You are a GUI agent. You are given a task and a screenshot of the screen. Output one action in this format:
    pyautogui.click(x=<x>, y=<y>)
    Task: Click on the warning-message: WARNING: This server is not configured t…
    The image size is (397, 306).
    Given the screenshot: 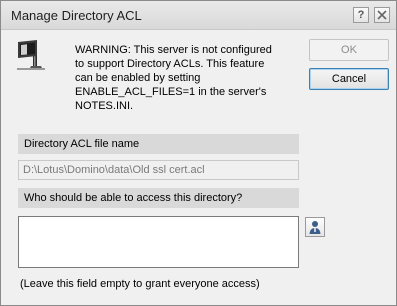 What is the action you would take?
    pyautogui.click(x=173, y=78)
    